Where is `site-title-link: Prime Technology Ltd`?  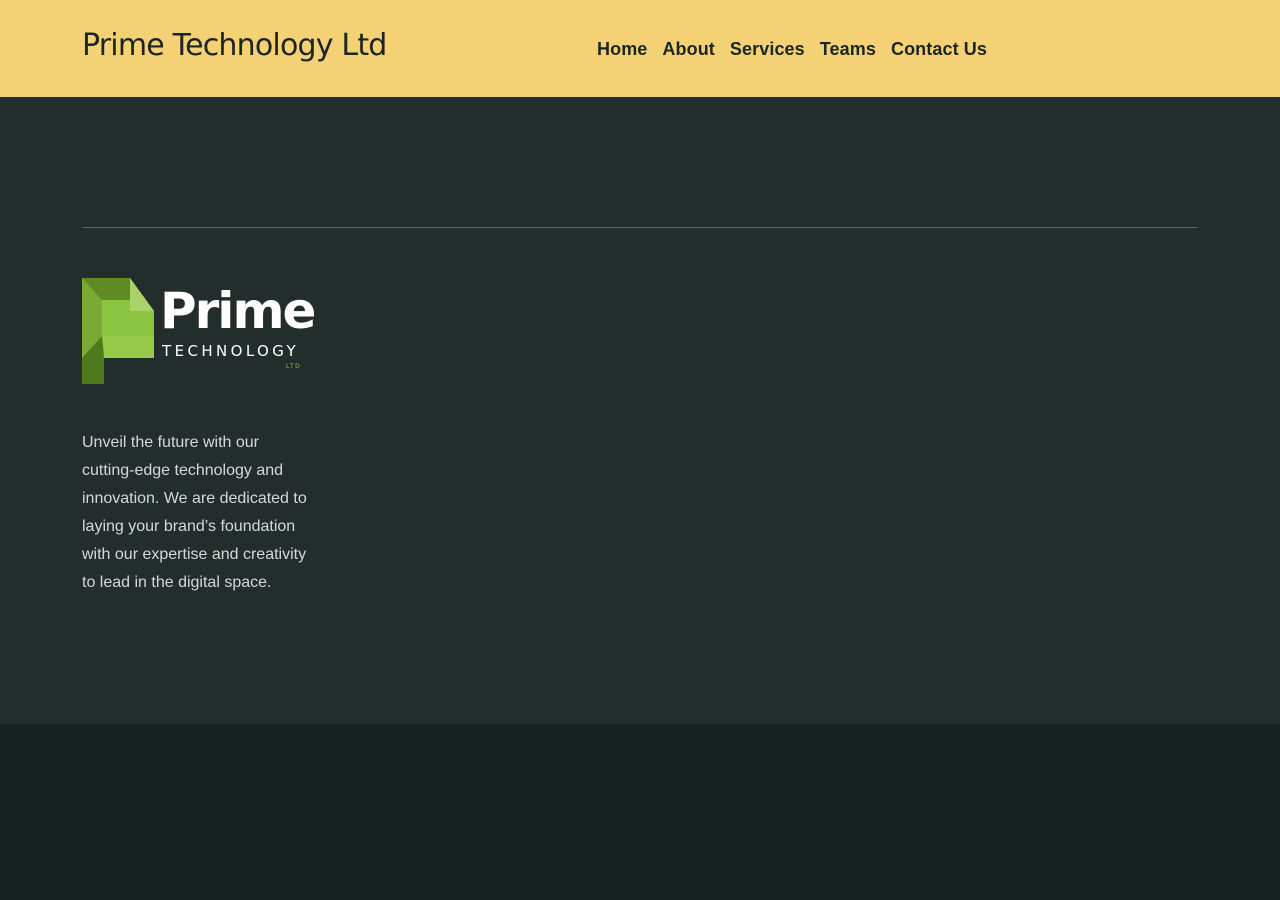 site-title-link: Prime Technology Ltd is located at coordinates (234, 45).